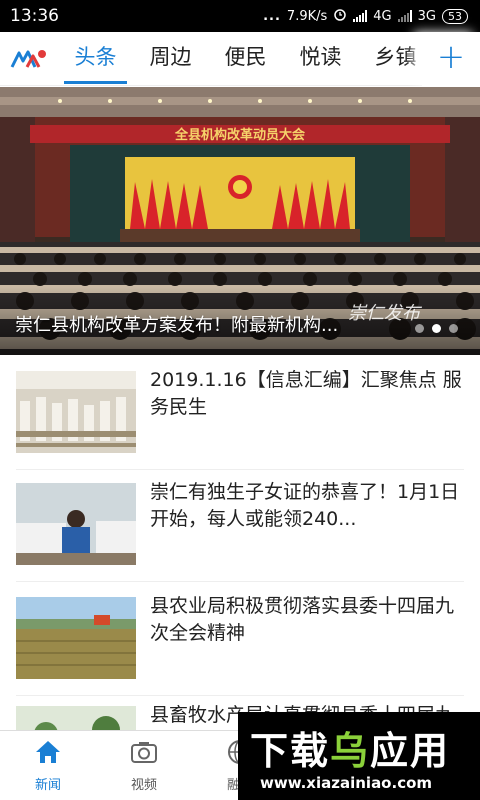 The image size is (480, 800). What do you see at coordinates (95, 59) in the screenshot?
I see `tab-toutiao: 头条` at bounding box center [95, 59].